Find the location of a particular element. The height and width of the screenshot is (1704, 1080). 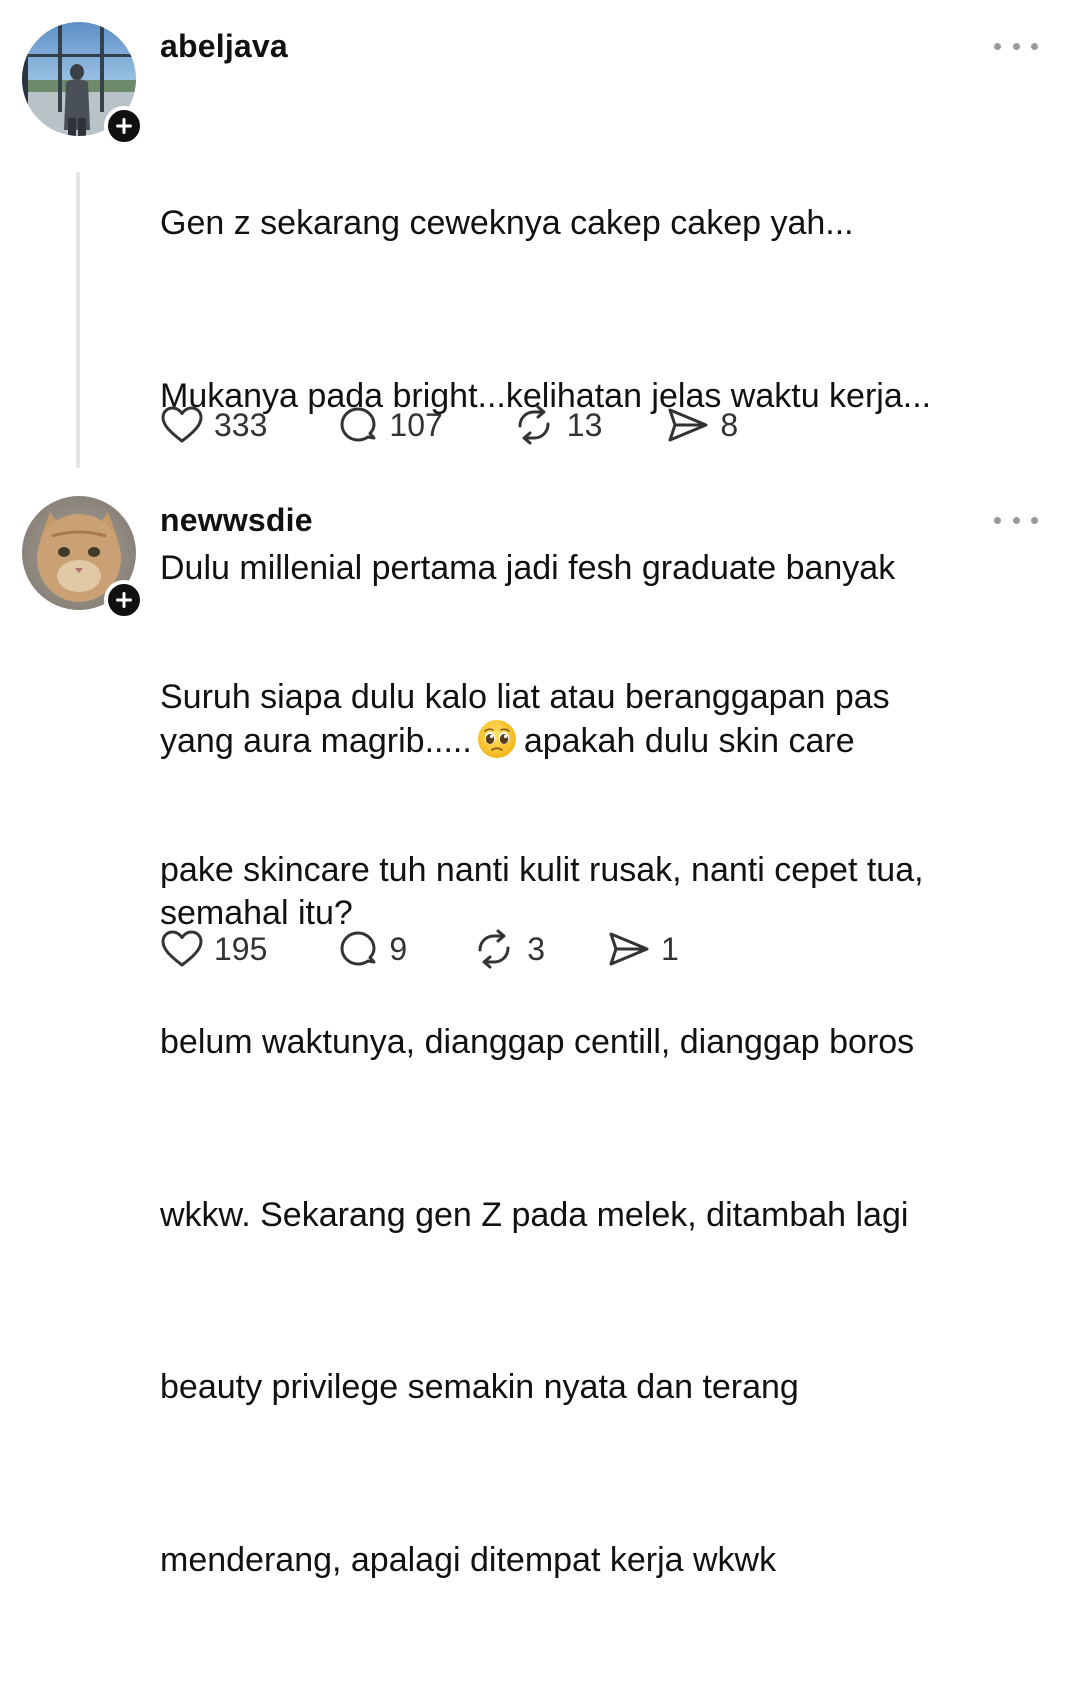

like-button: 333 is located at coordinates (213, 425).